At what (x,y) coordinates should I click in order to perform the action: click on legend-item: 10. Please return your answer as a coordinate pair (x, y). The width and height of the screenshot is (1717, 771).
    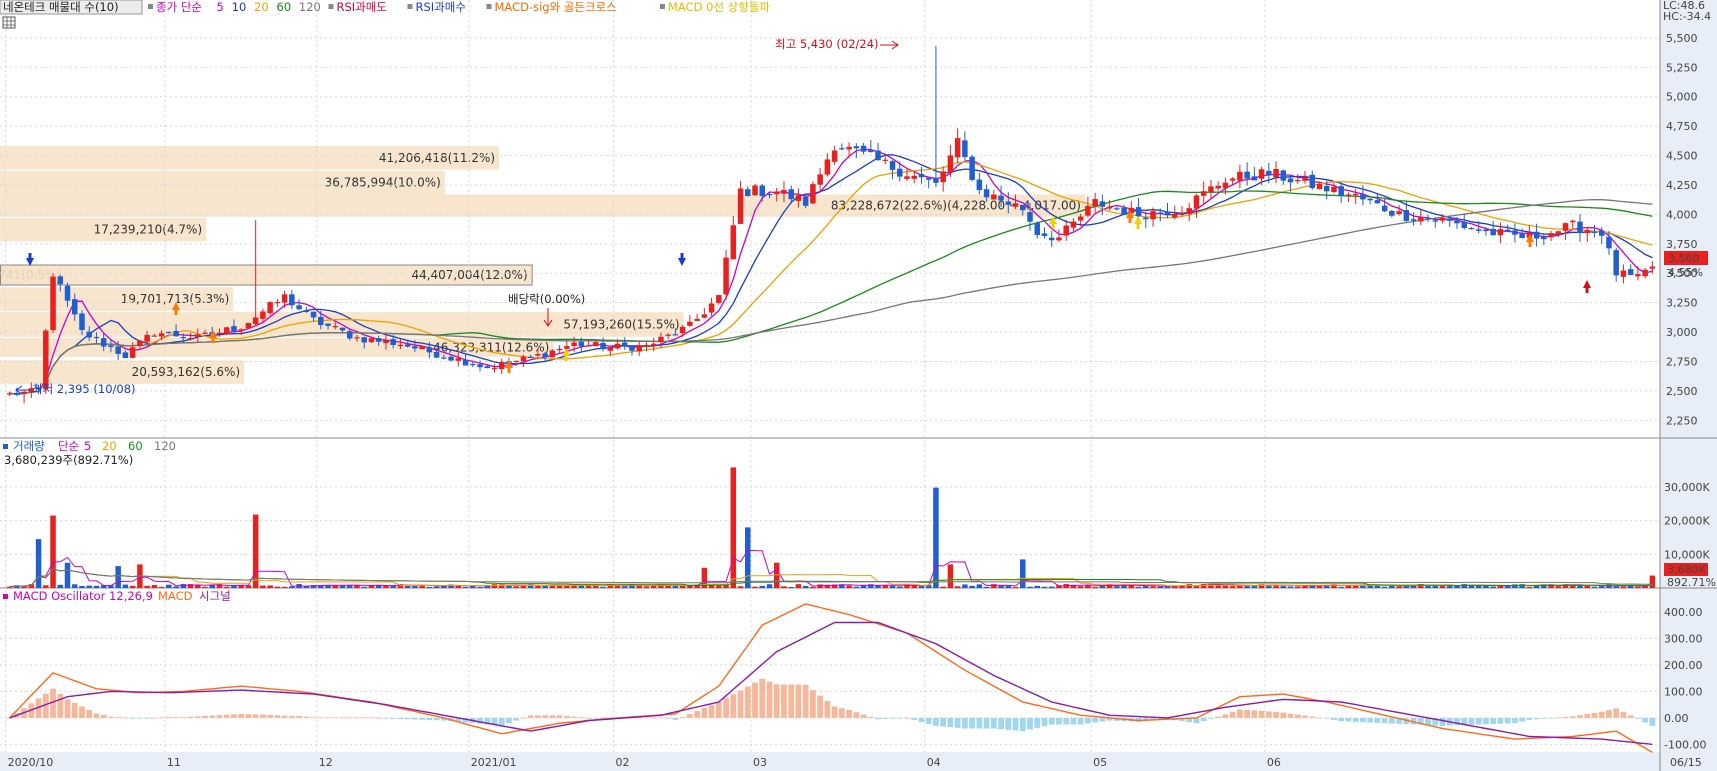
    Looking at the image, I should click on (239, 7).